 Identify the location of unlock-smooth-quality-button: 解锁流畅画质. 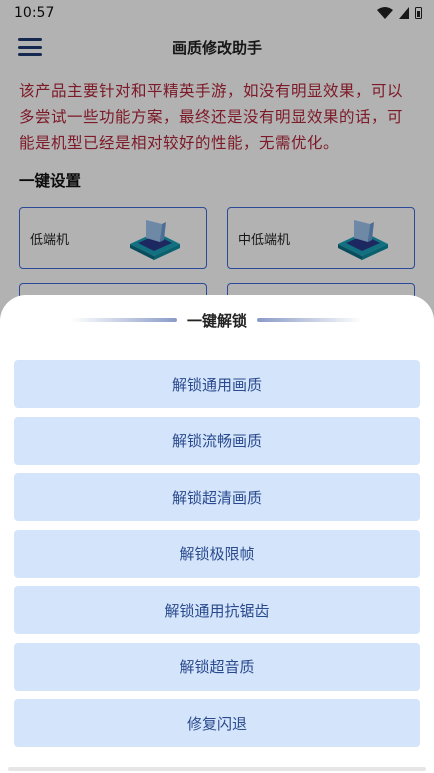
(217, 440).